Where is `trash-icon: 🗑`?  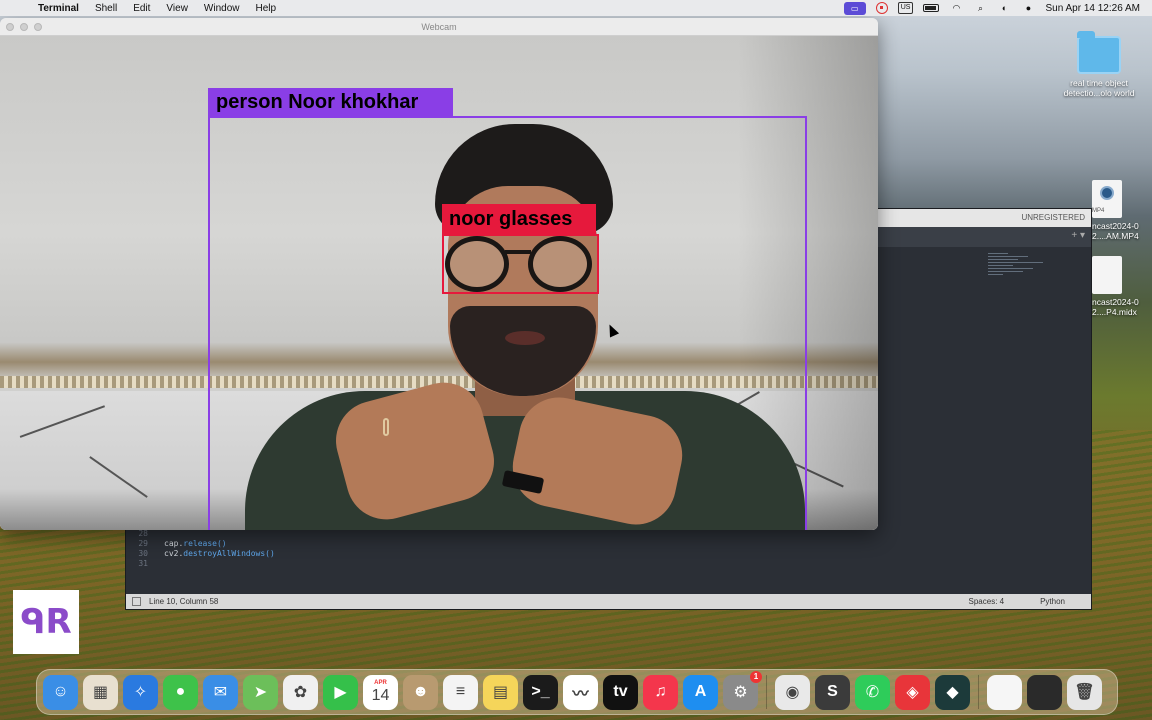 trash-icon: 🗑 is located at coordinates (1084, 692).